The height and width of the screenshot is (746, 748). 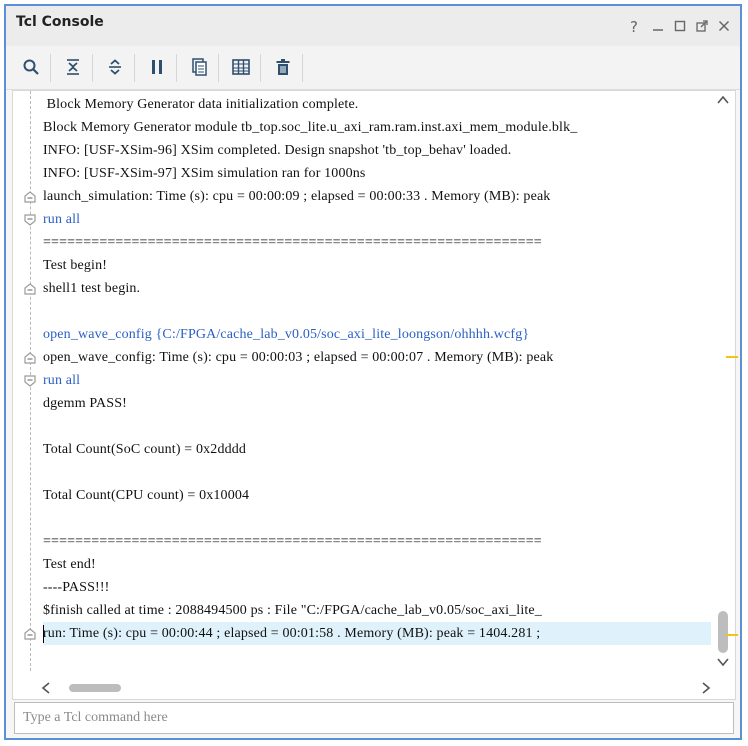 I want to click on copy-icon, so click(x=199, y=67).